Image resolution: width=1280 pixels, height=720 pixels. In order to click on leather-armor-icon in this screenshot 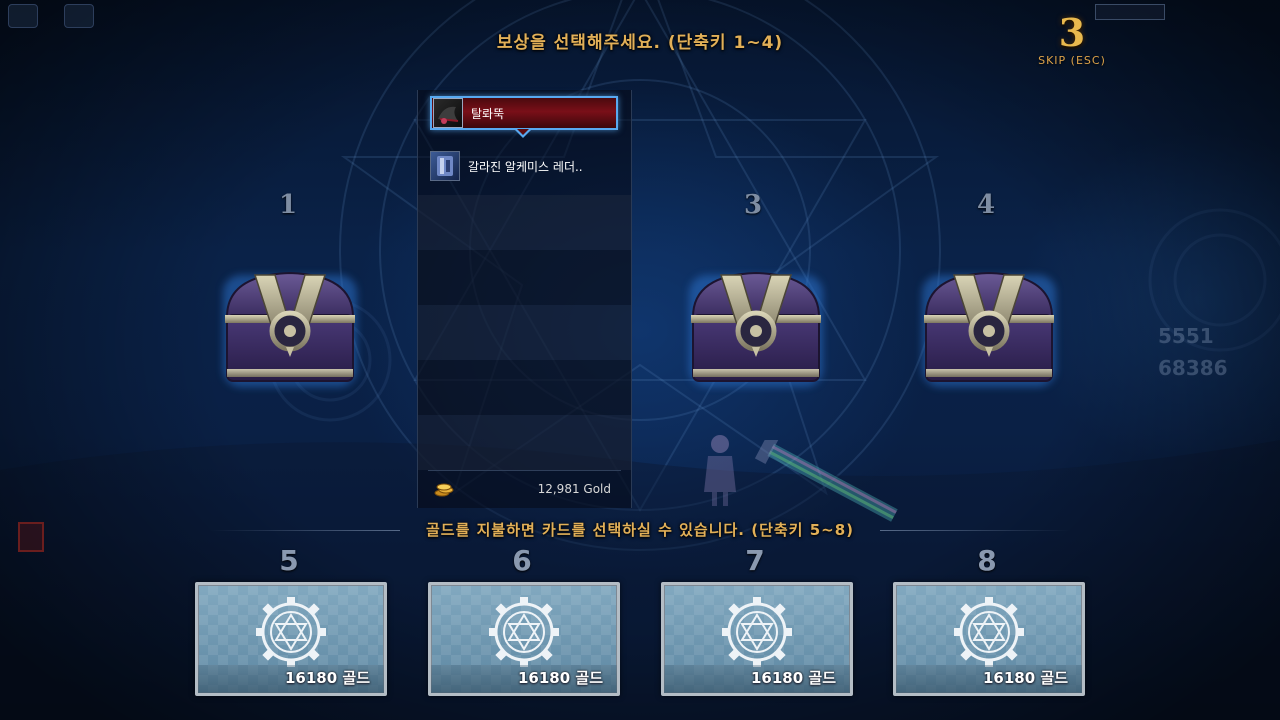, I will do `click(445, 166)`.